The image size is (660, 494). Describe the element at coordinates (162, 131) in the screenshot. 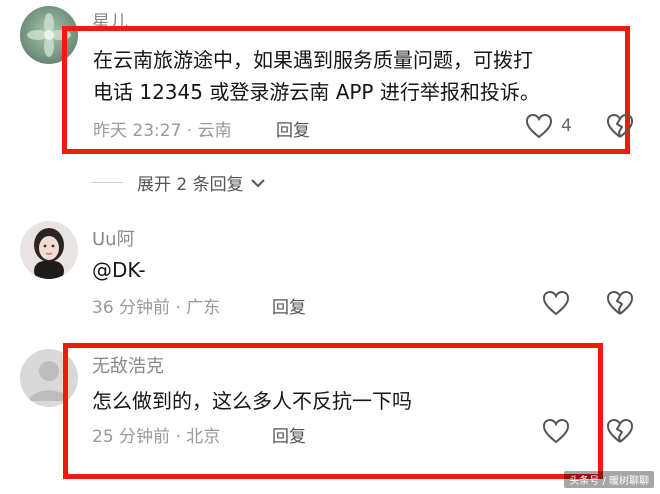

I see `comment-time-location: 昨天 23:27 · 云南` at that location.